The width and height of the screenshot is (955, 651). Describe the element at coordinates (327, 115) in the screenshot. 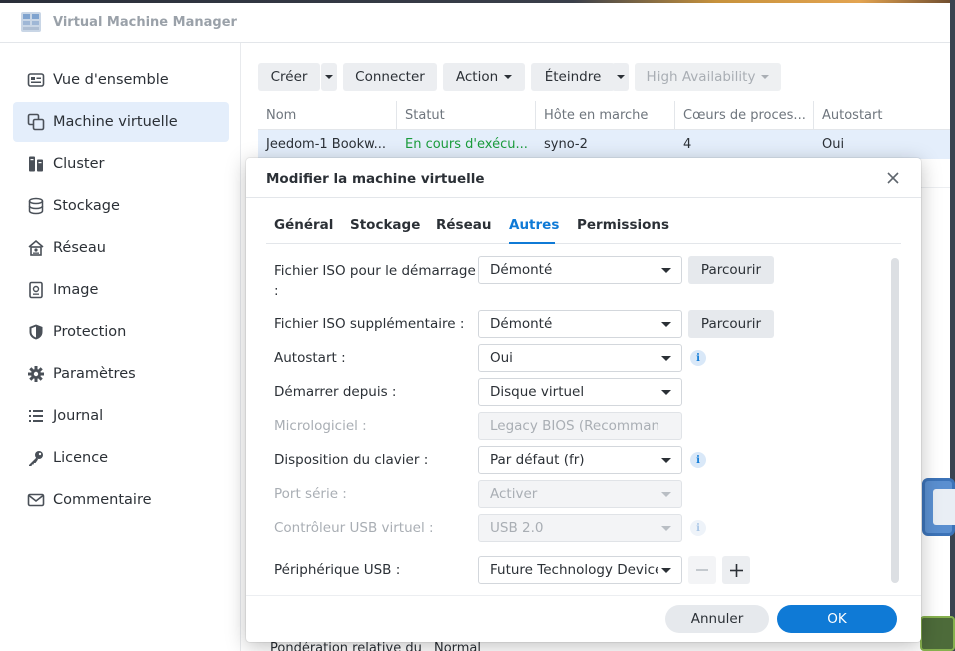

I see `column-header-name: Nom` at that location.